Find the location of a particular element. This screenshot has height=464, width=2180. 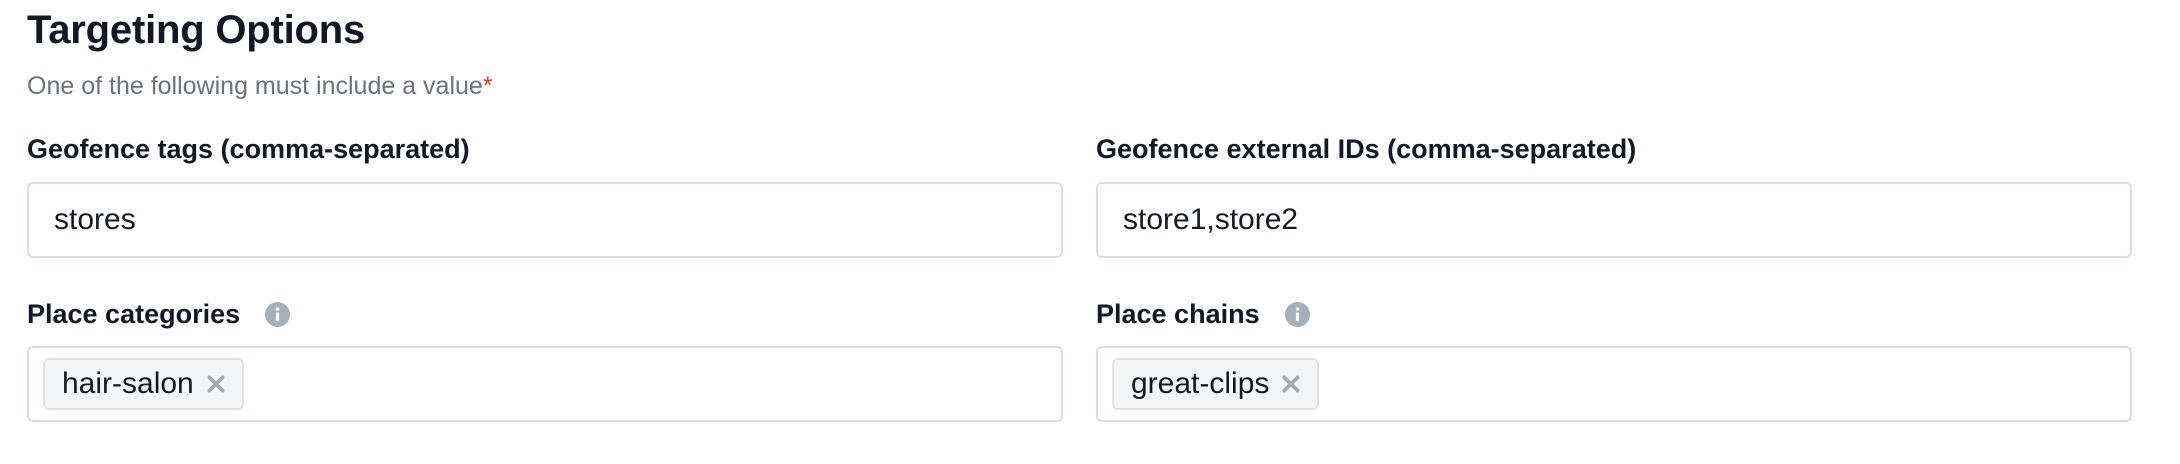

place-chains-label-text: Place chains is located at coordinates (1178, 314).